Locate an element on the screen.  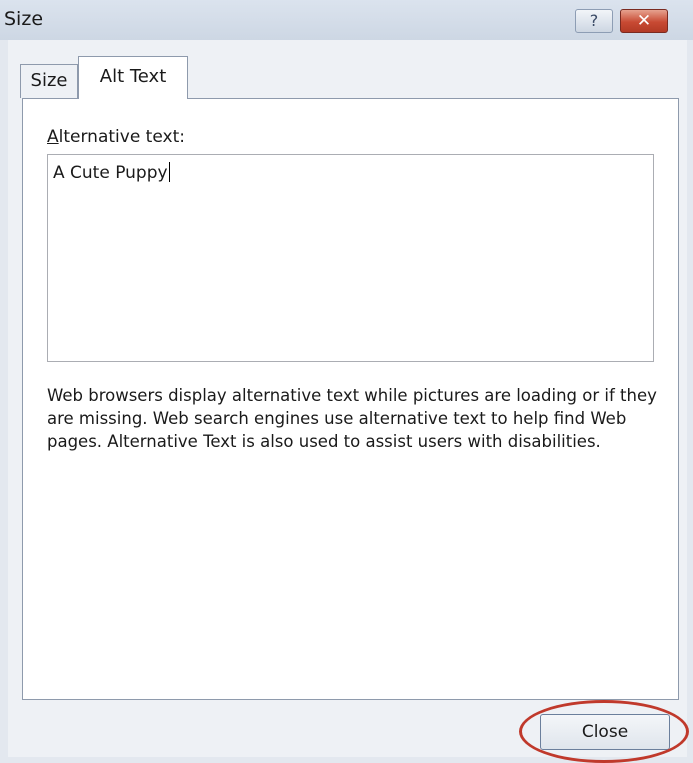
window-close-button: ✕ is located at coordinates (644, 21).